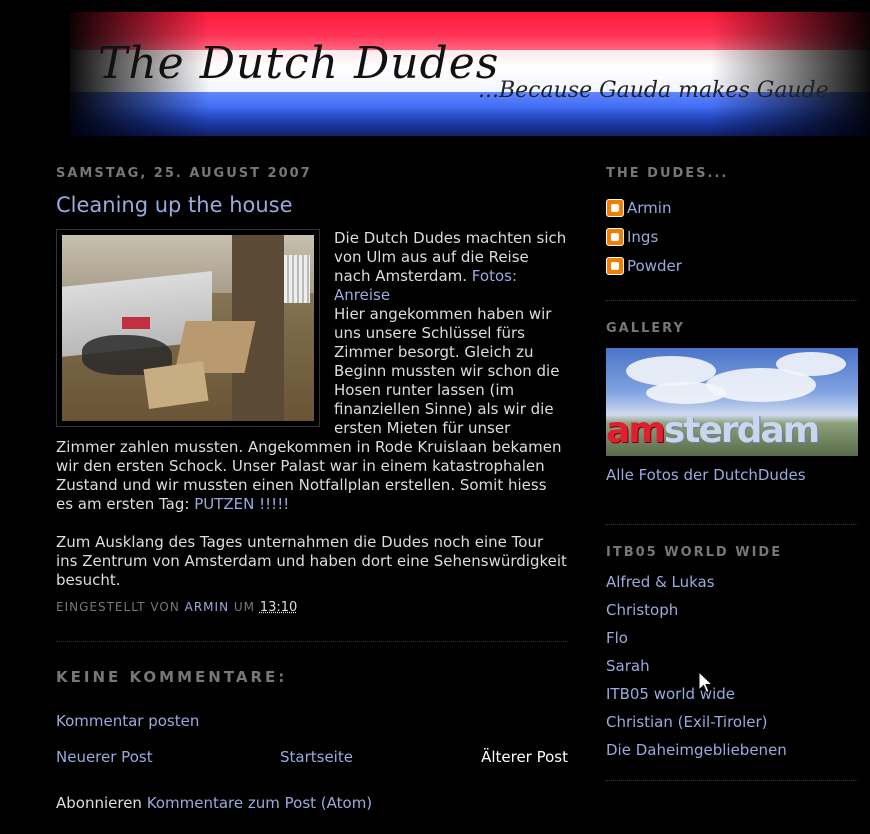 This screenshot has height=834, width=870. Describe the element at coordinates (732, 265) in the screenshot. I see `profile-item-powder: Powder` at that location.